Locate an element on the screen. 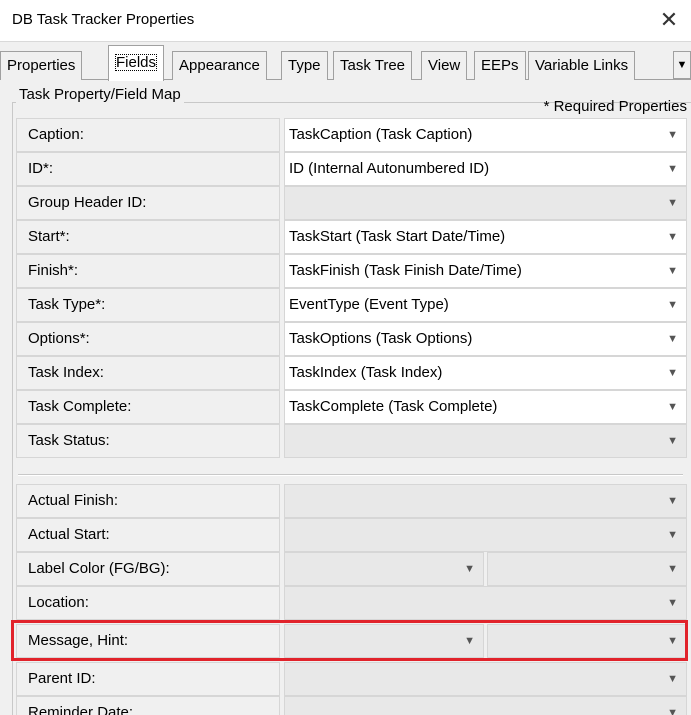 The width and height of the screenshot is (691, 715). location-dropdown: ▼ is located at coordinates (485, 603).